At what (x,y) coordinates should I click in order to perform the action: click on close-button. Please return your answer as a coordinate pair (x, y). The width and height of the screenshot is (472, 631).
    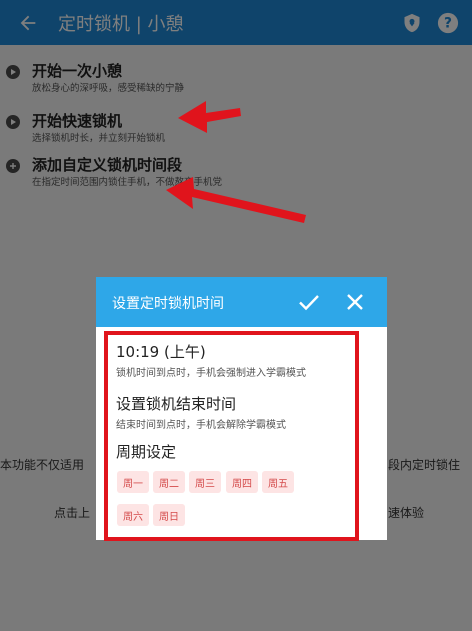
    Looking at the image, I should click on (355, 302).